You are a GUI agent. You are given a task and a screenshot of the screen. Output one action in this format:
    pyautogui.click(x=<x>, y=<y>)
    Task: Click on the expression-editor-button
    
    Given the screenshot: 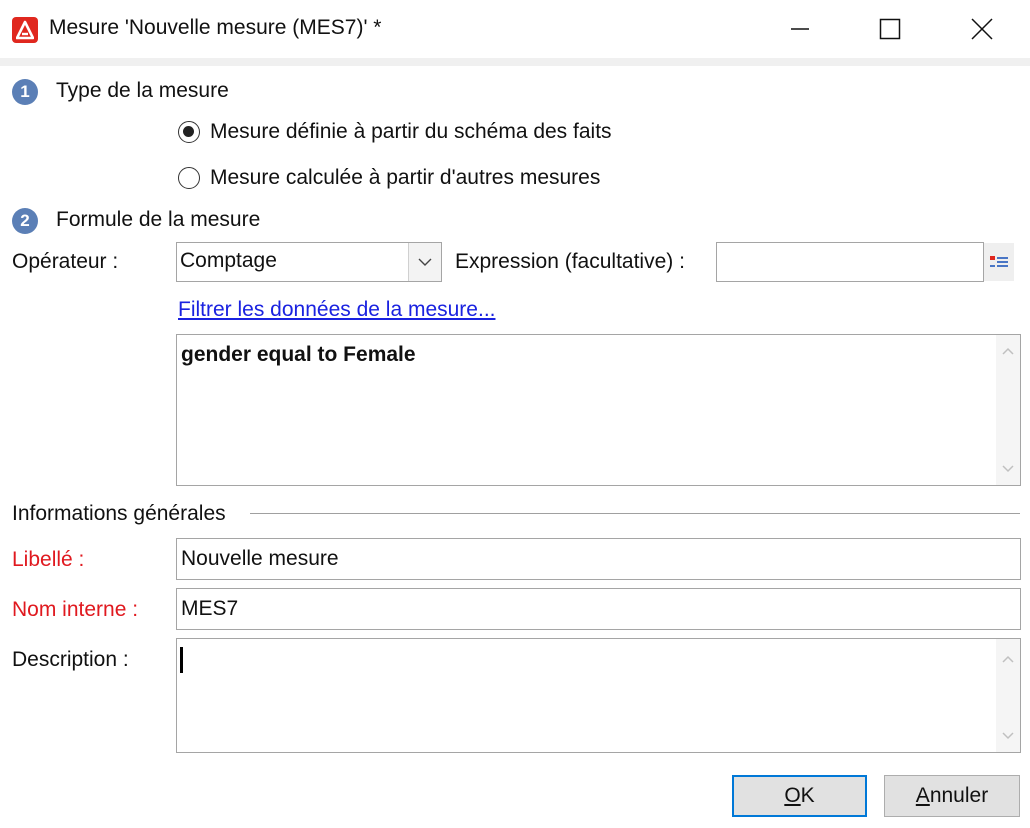 What is the action you would take?
    pyautogui.click(x=999, y=262)
    